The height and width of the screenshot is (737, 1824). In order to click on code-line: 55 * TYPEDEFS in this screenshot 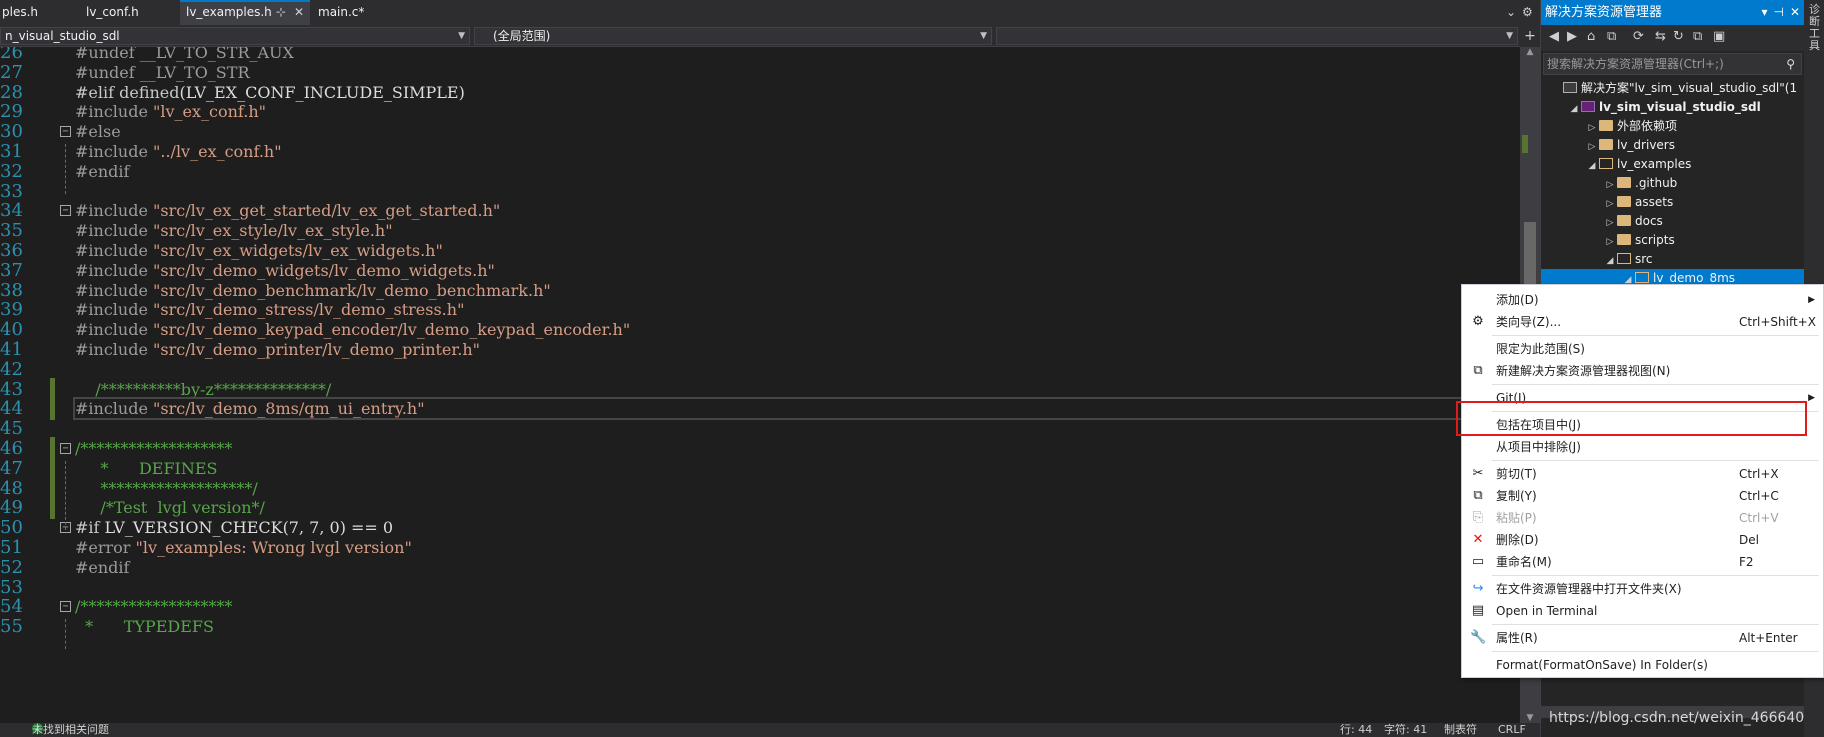, I will do `click(760, 626)`.